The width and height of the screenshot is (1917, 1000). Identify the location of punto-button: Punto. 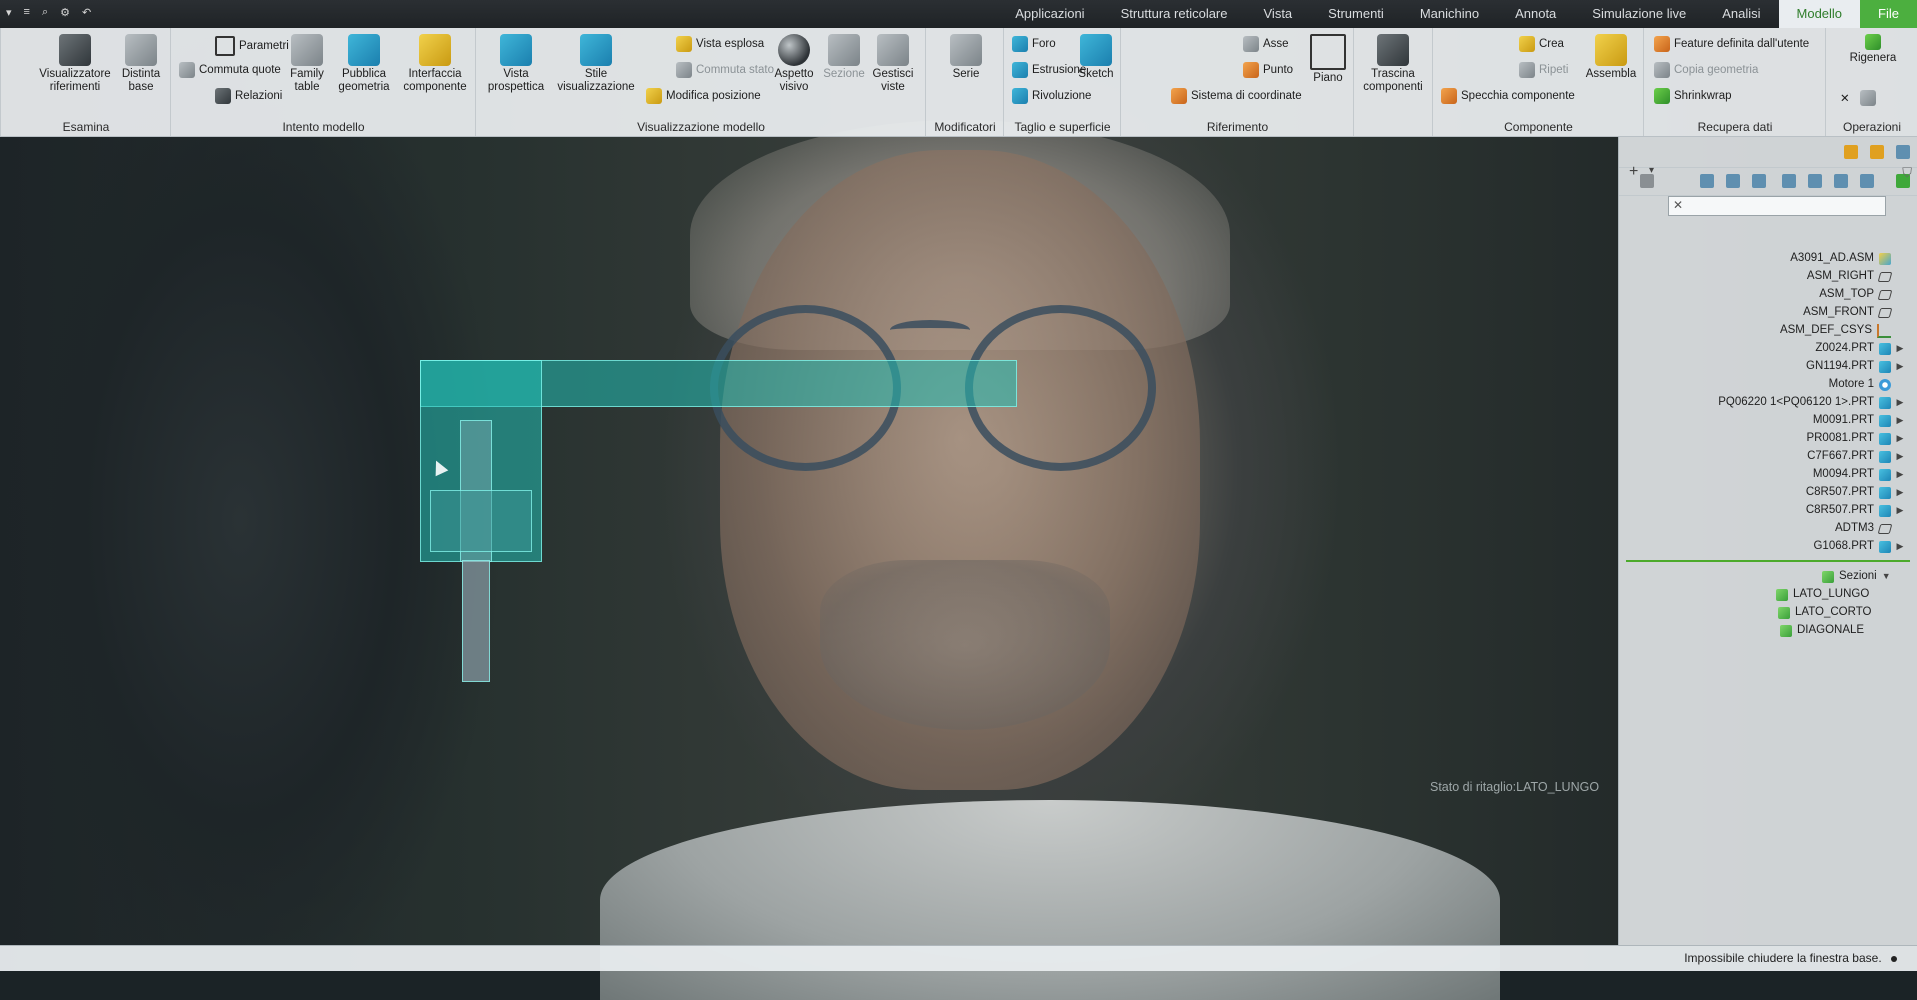
(1268, 70).